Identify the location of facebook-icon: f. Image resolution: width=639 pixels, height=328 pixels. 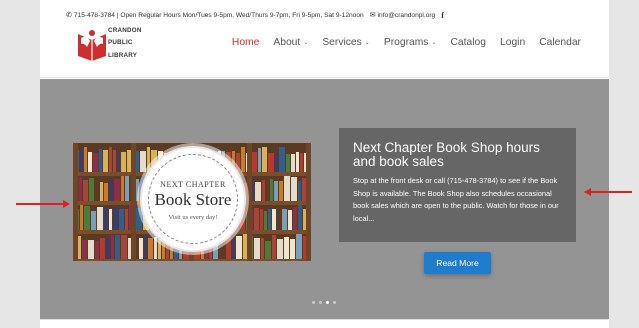
(442, 15).